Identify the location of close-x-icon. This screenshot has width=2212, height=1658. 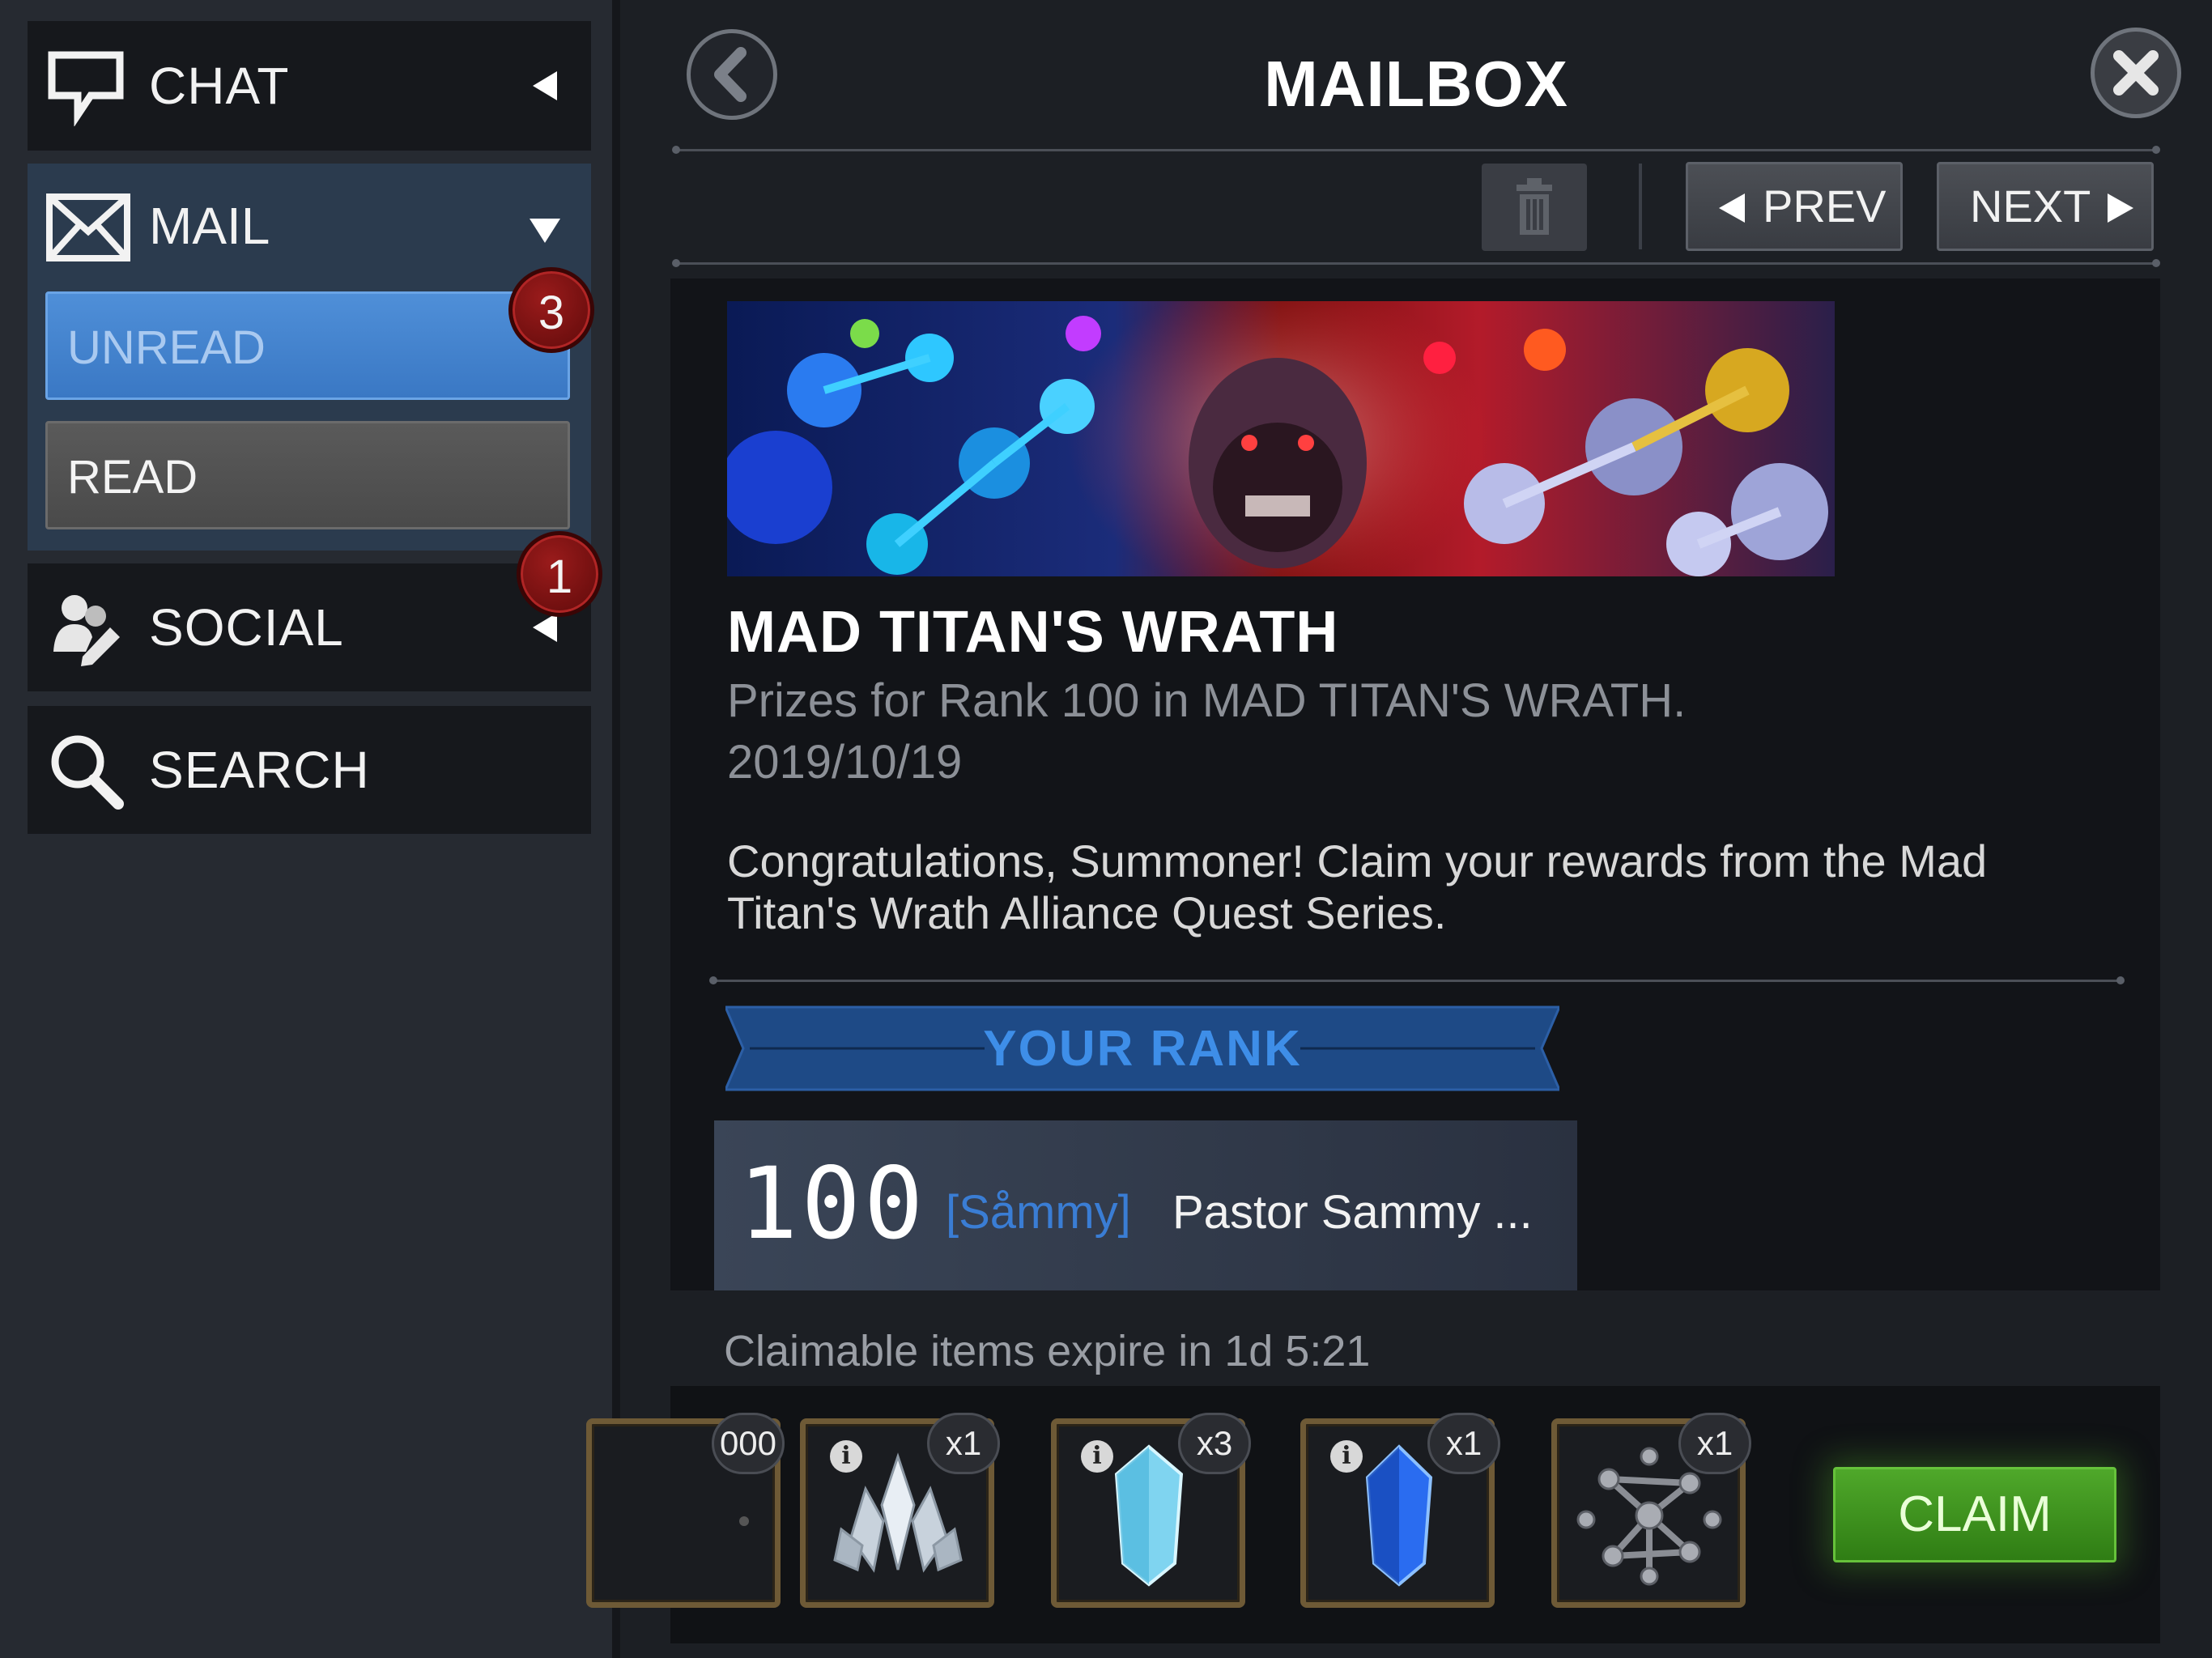
(2136, 73).